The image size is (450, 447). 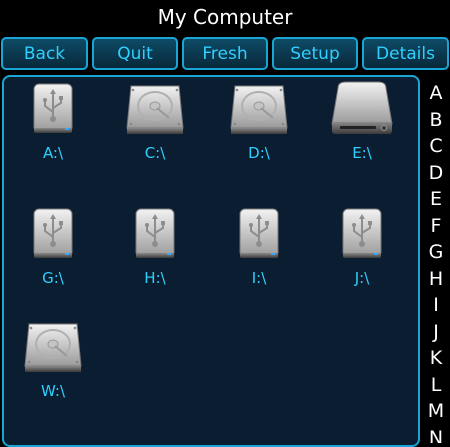 What do you see at coordinates (225, 17) in the screenshot?
I see `window-title: My Computer` at bounding box center [225, 17].